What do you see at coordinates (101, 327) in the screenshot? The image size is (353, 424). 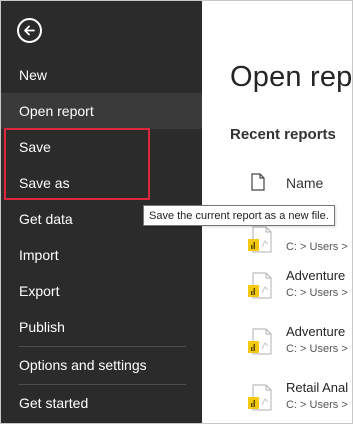 I see `menu-item-publish: Publish` at bounding box center [101, 327].